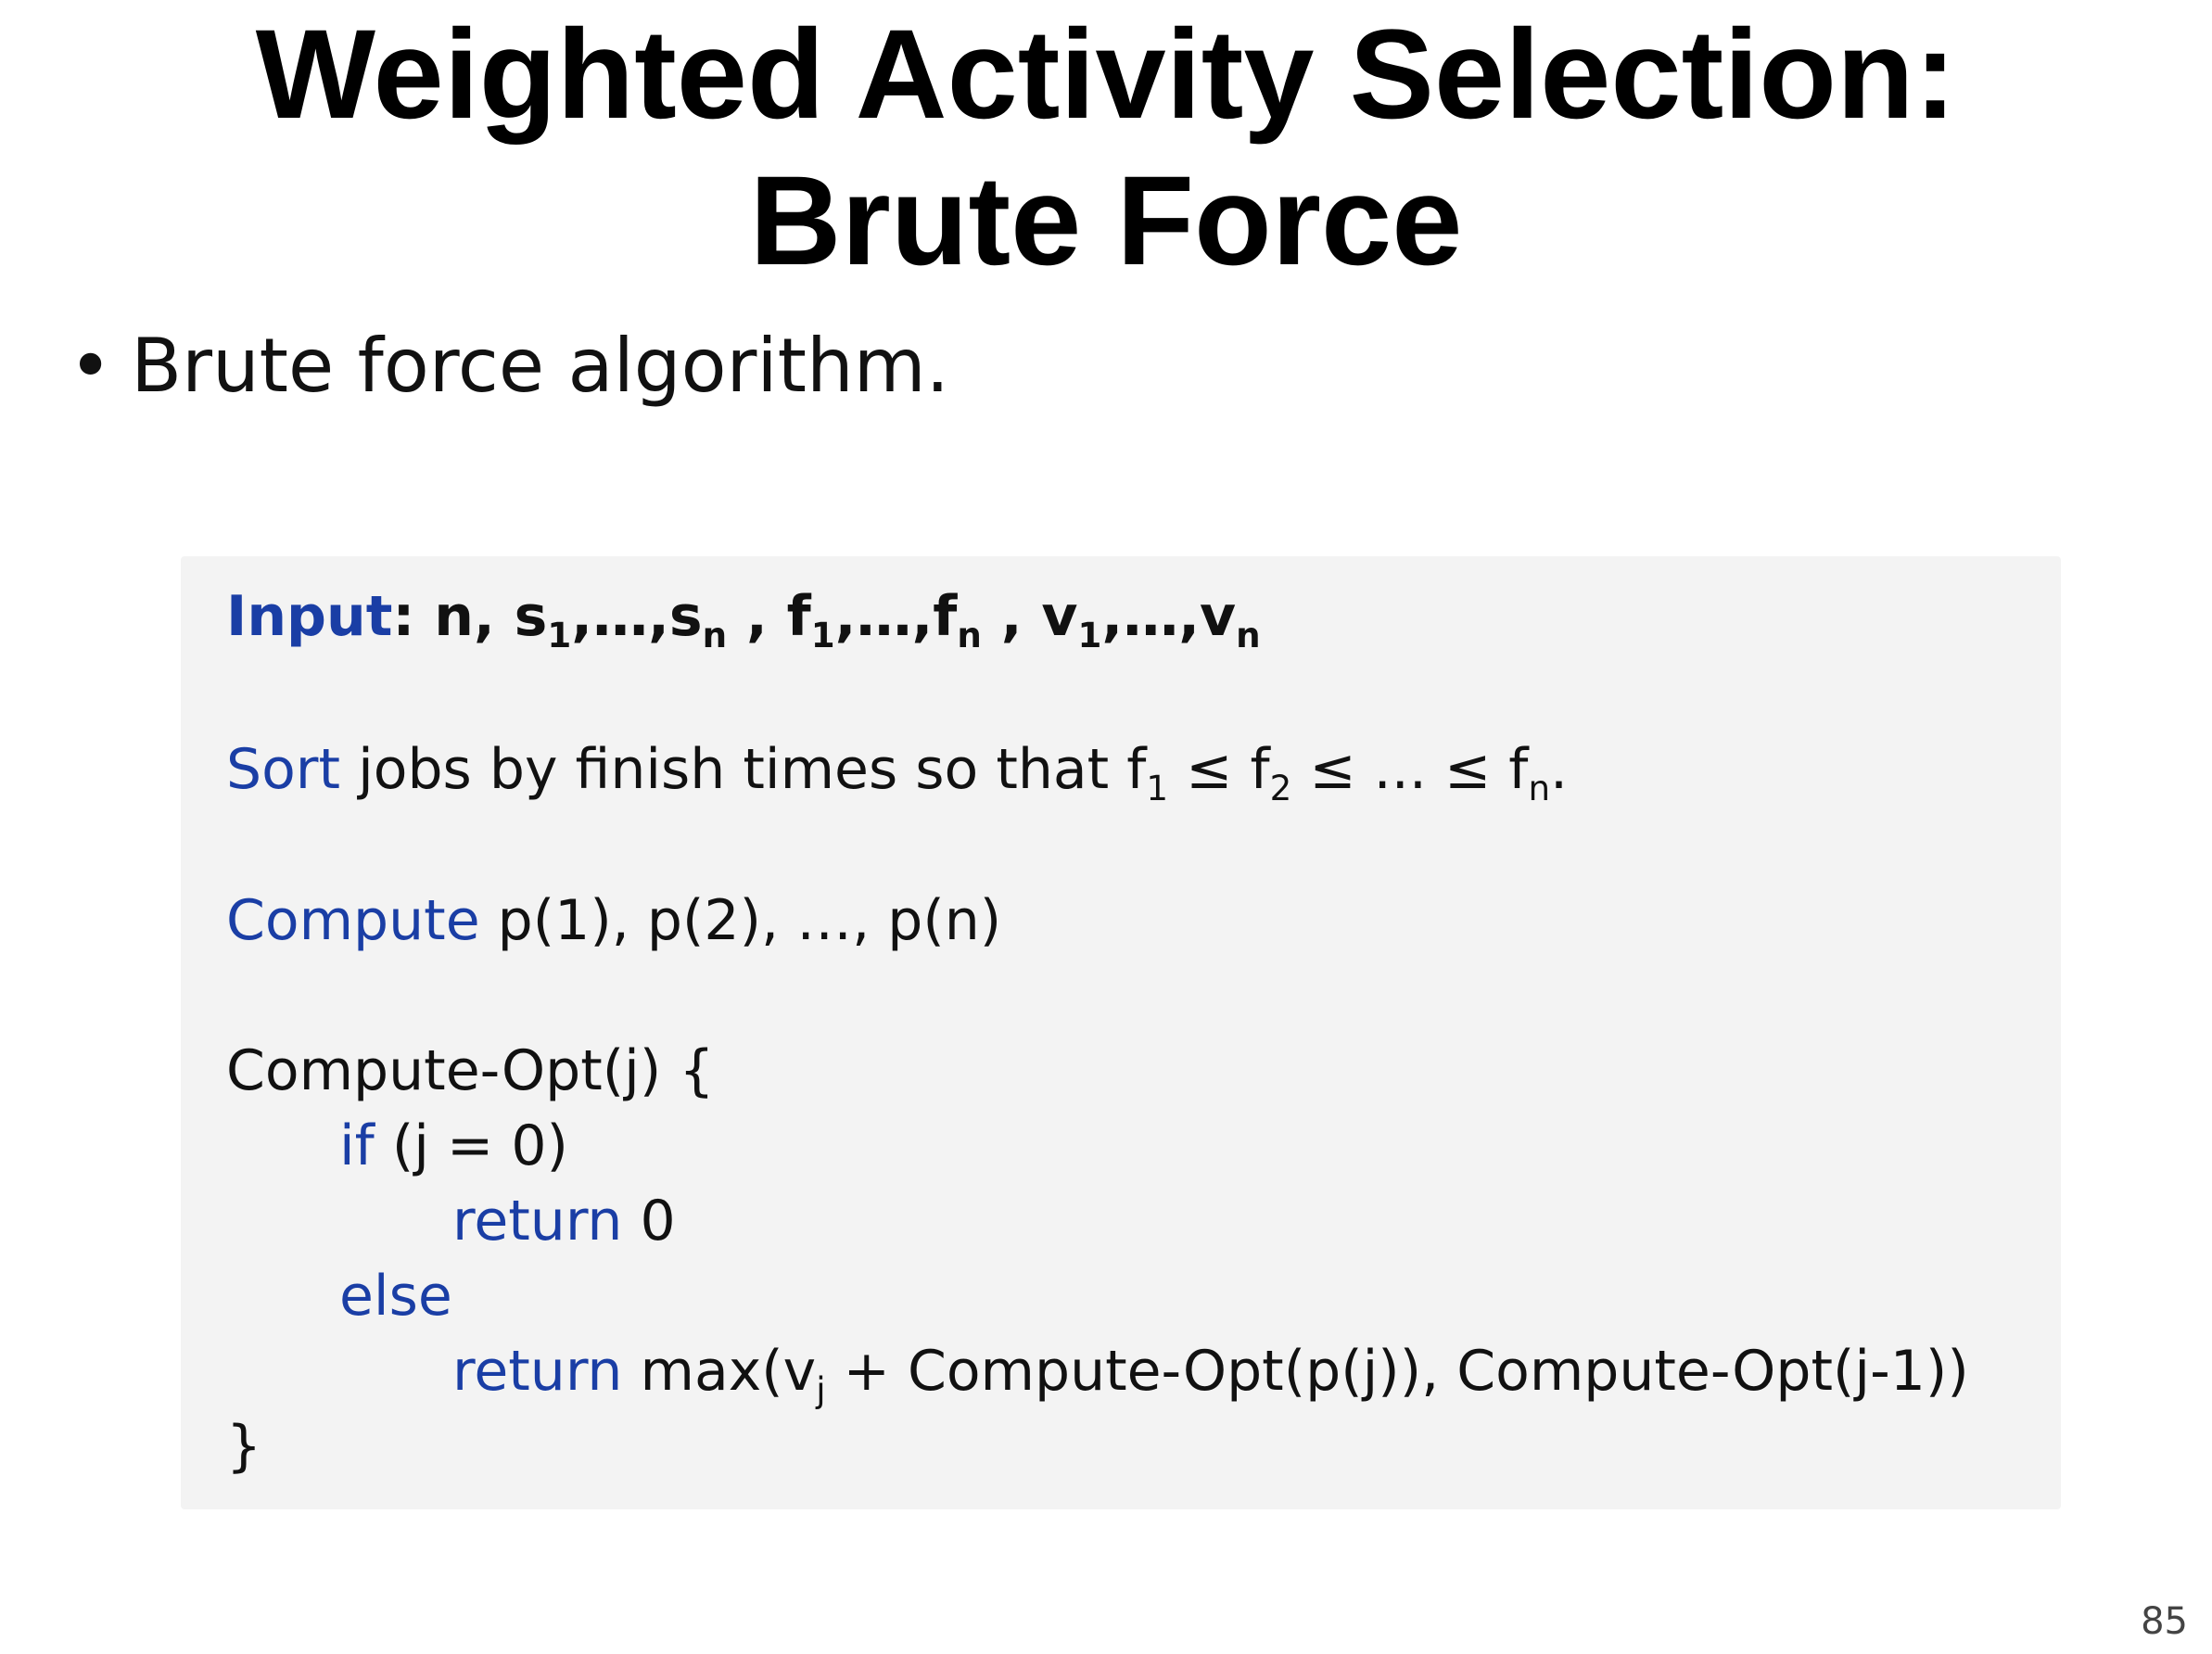 The image size is (2212, 1654). I want to click on keyword-return: return, so click(537, 1221).